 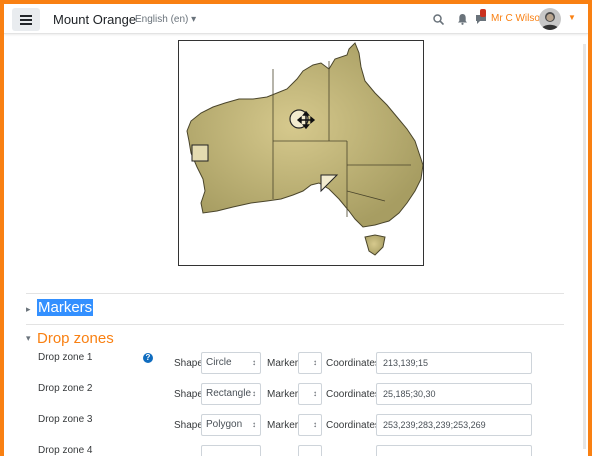 I want to click on shape-select: Circle ↕, so click(x=231, y=363).